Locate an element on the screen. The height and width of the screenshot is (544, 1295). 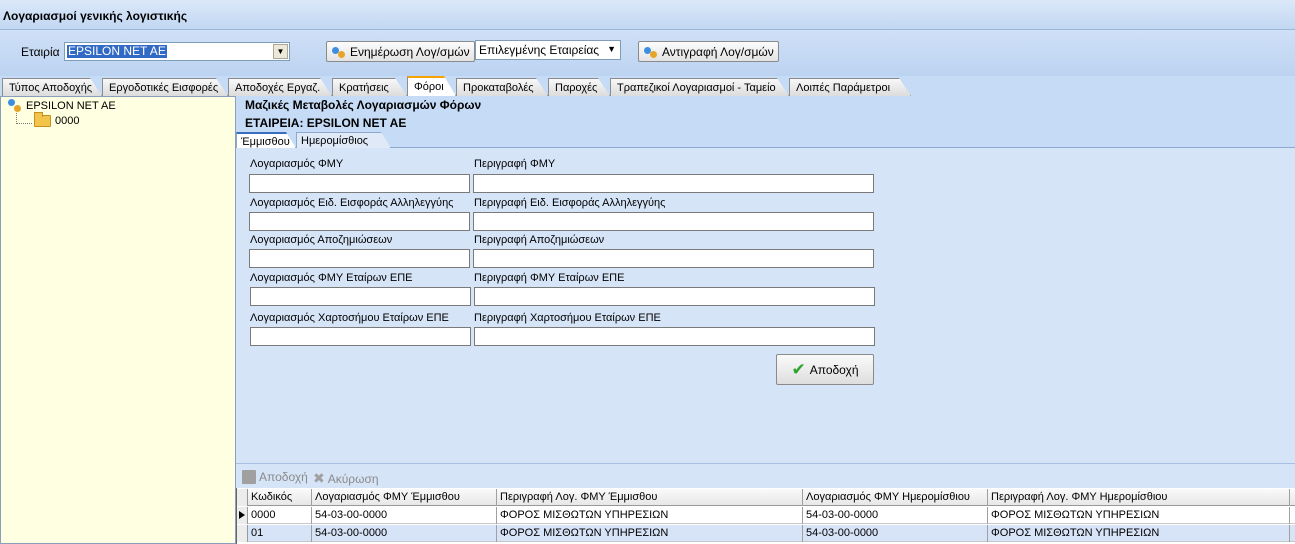
employee-type-tabs: Έμμισθου Ημερομίσθιος is located at coordinates (765, 140).